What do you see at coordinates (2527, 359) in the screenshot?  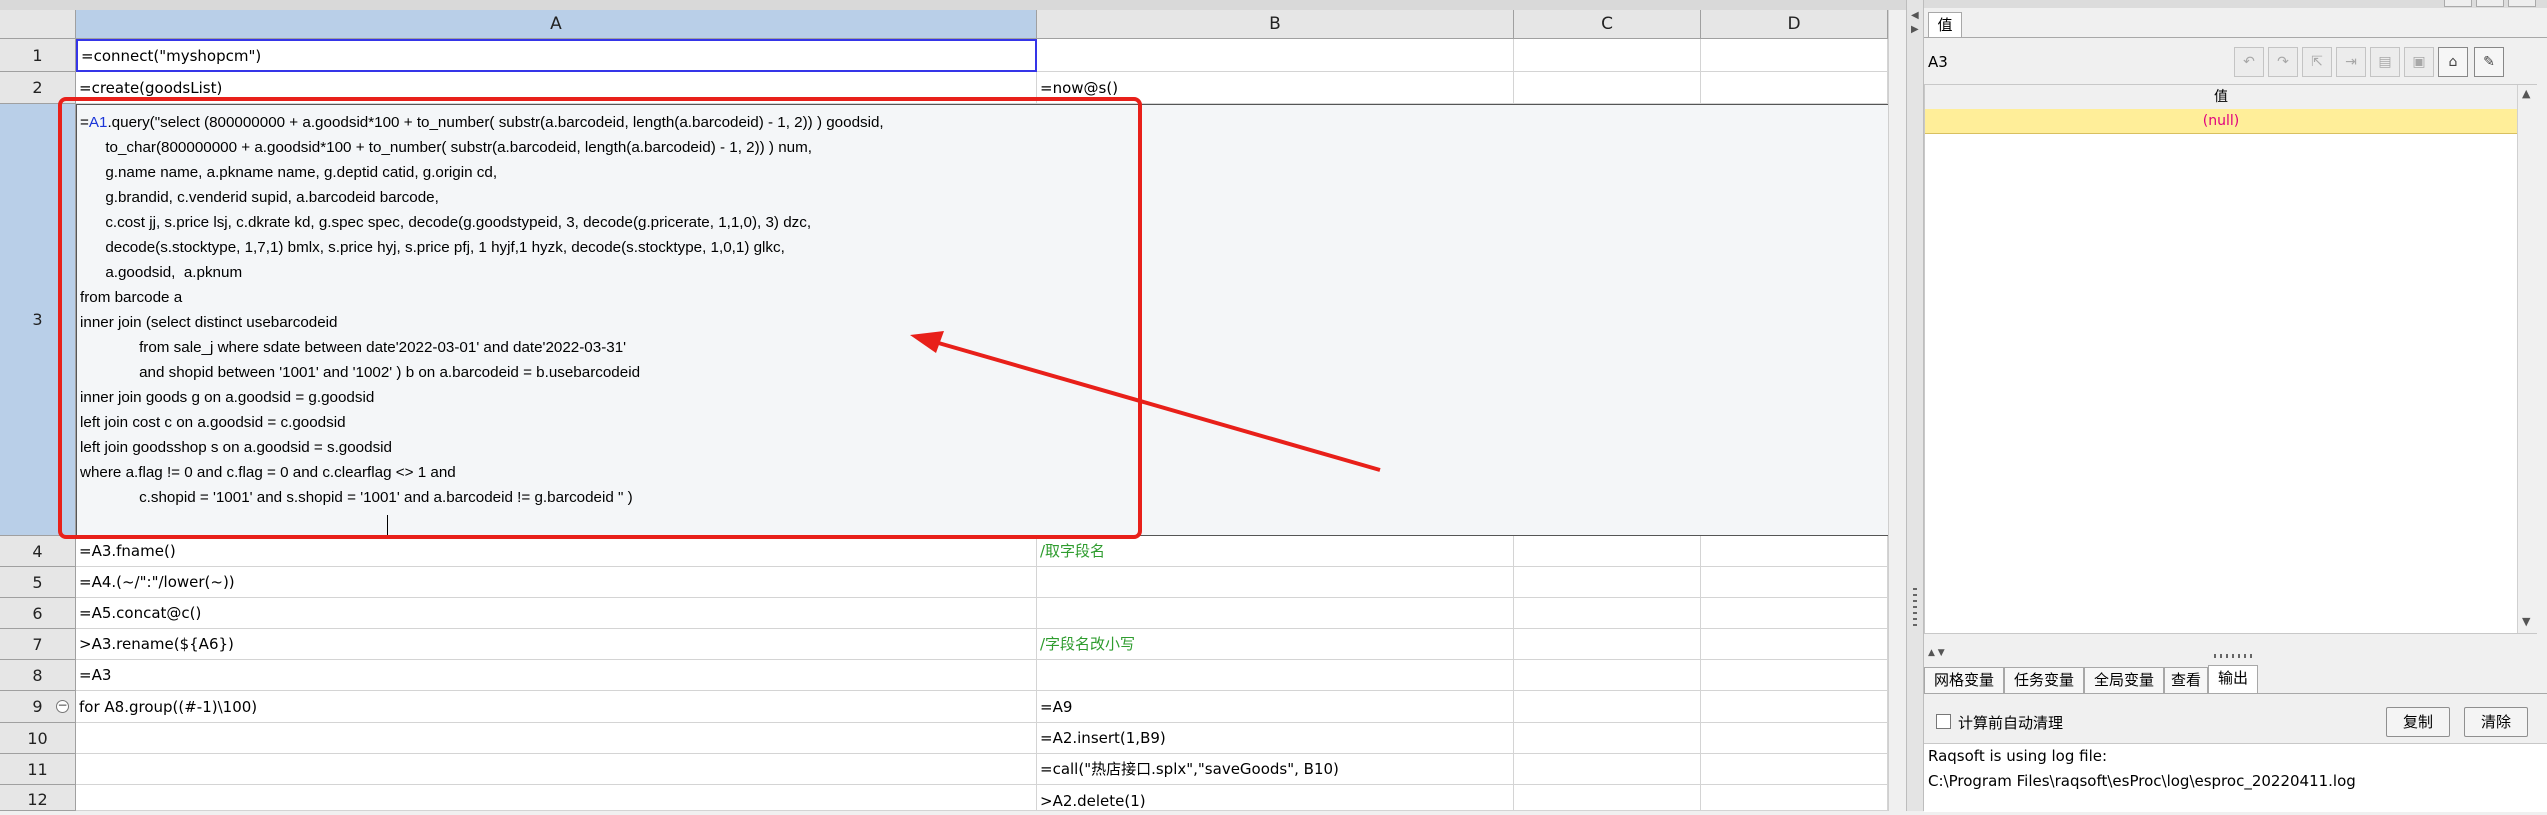 I see `value-table-scrollbar: ▲ ▼` at bounding box center [2527, 359].